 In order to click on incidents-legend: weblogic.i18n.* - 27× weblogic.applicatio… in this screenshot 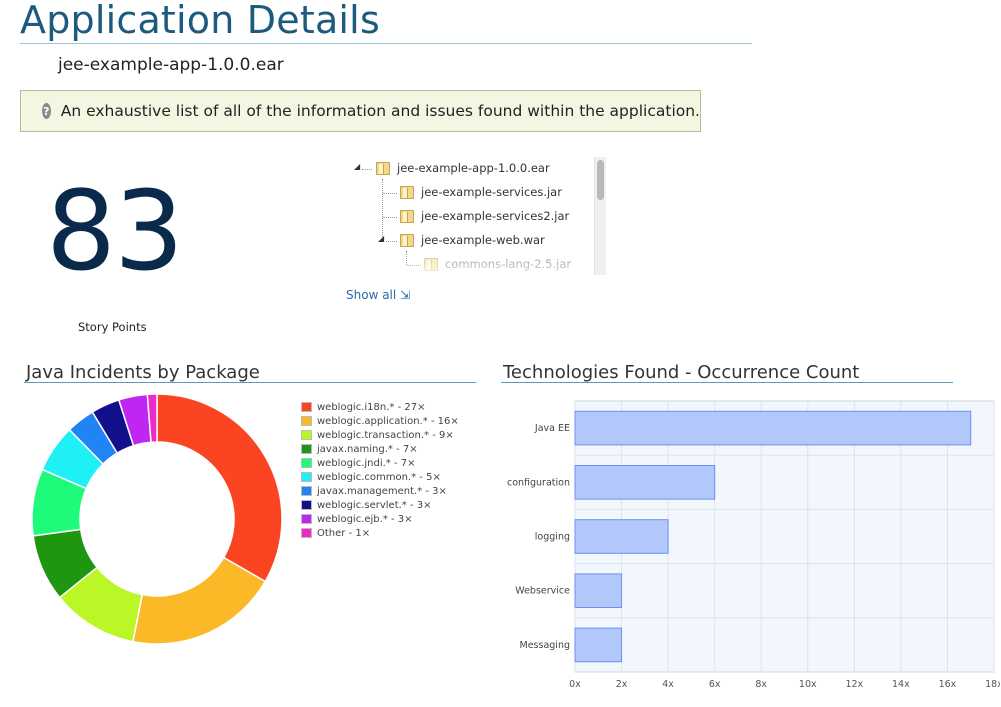, I will do `click(380, 470)`.